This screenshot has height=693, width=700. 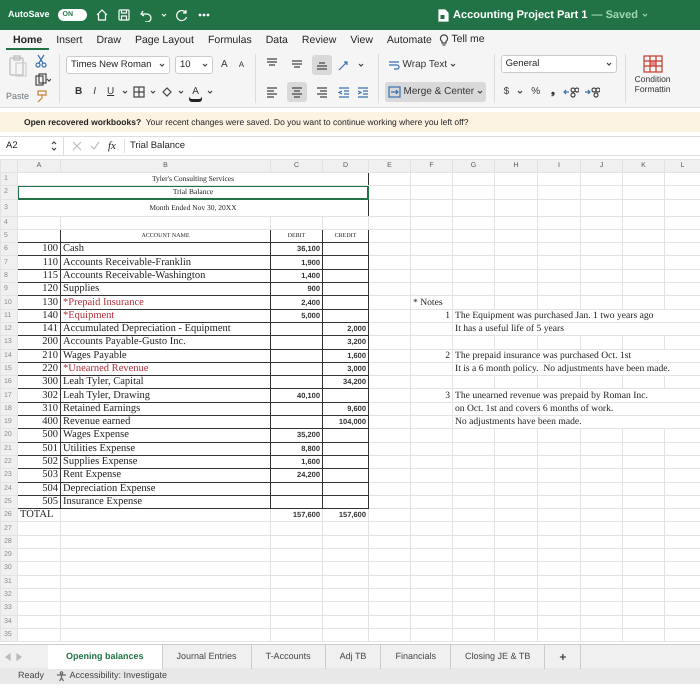 What do you see at coordinates (41, 61) in the screenshot?
I see `scissors-icon` at bounding box center [41, 61].